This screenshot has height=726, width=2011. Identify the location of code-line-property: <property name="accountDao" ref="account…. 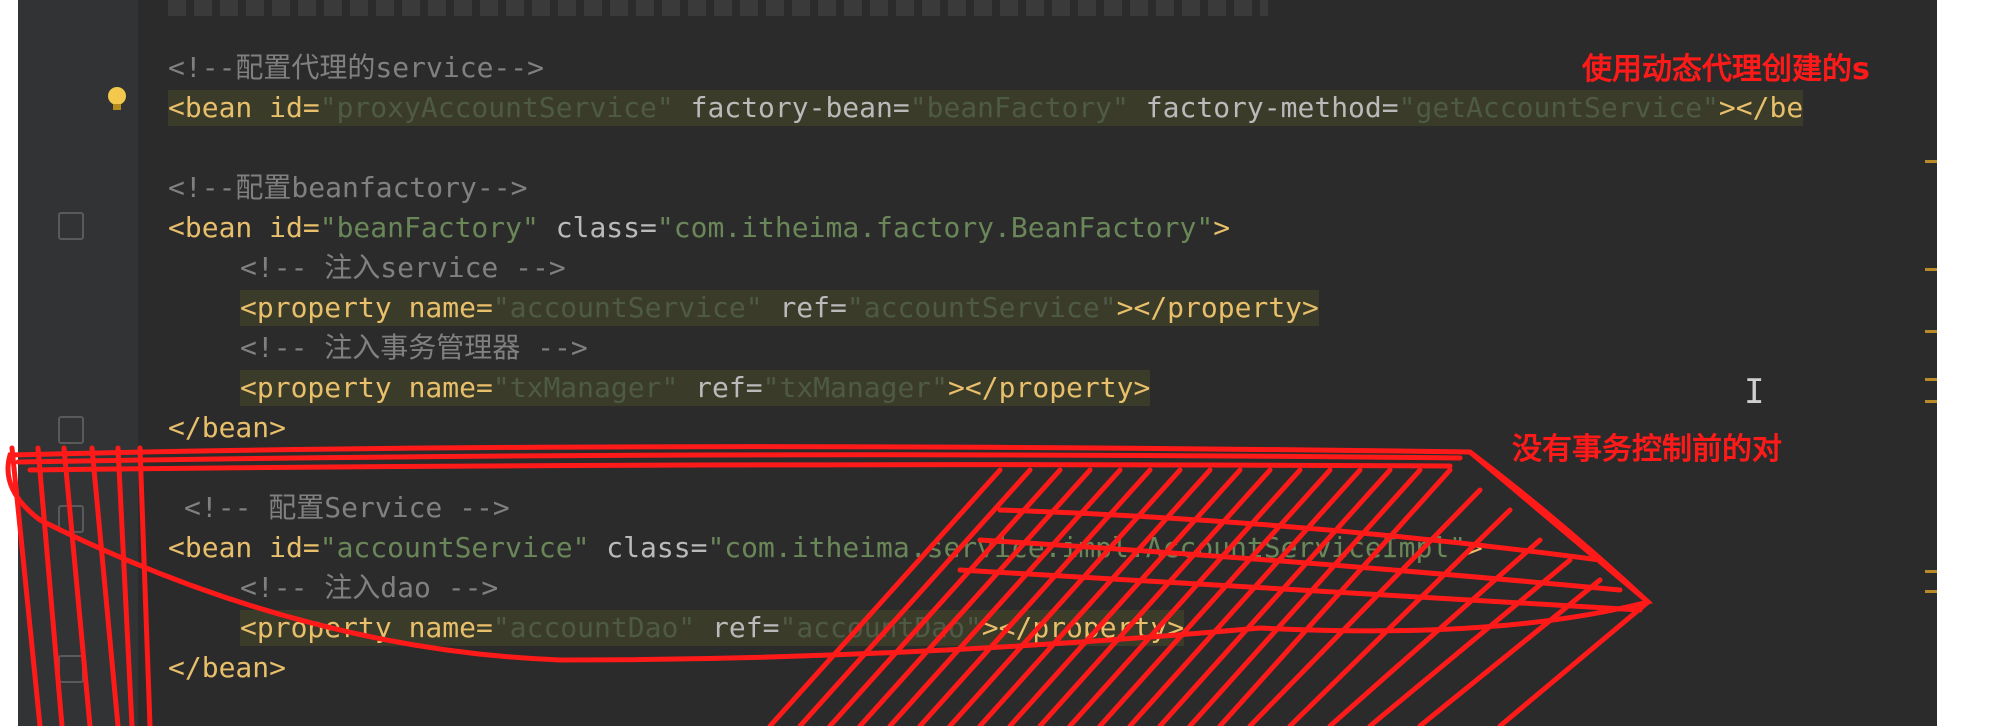
(712, 628).